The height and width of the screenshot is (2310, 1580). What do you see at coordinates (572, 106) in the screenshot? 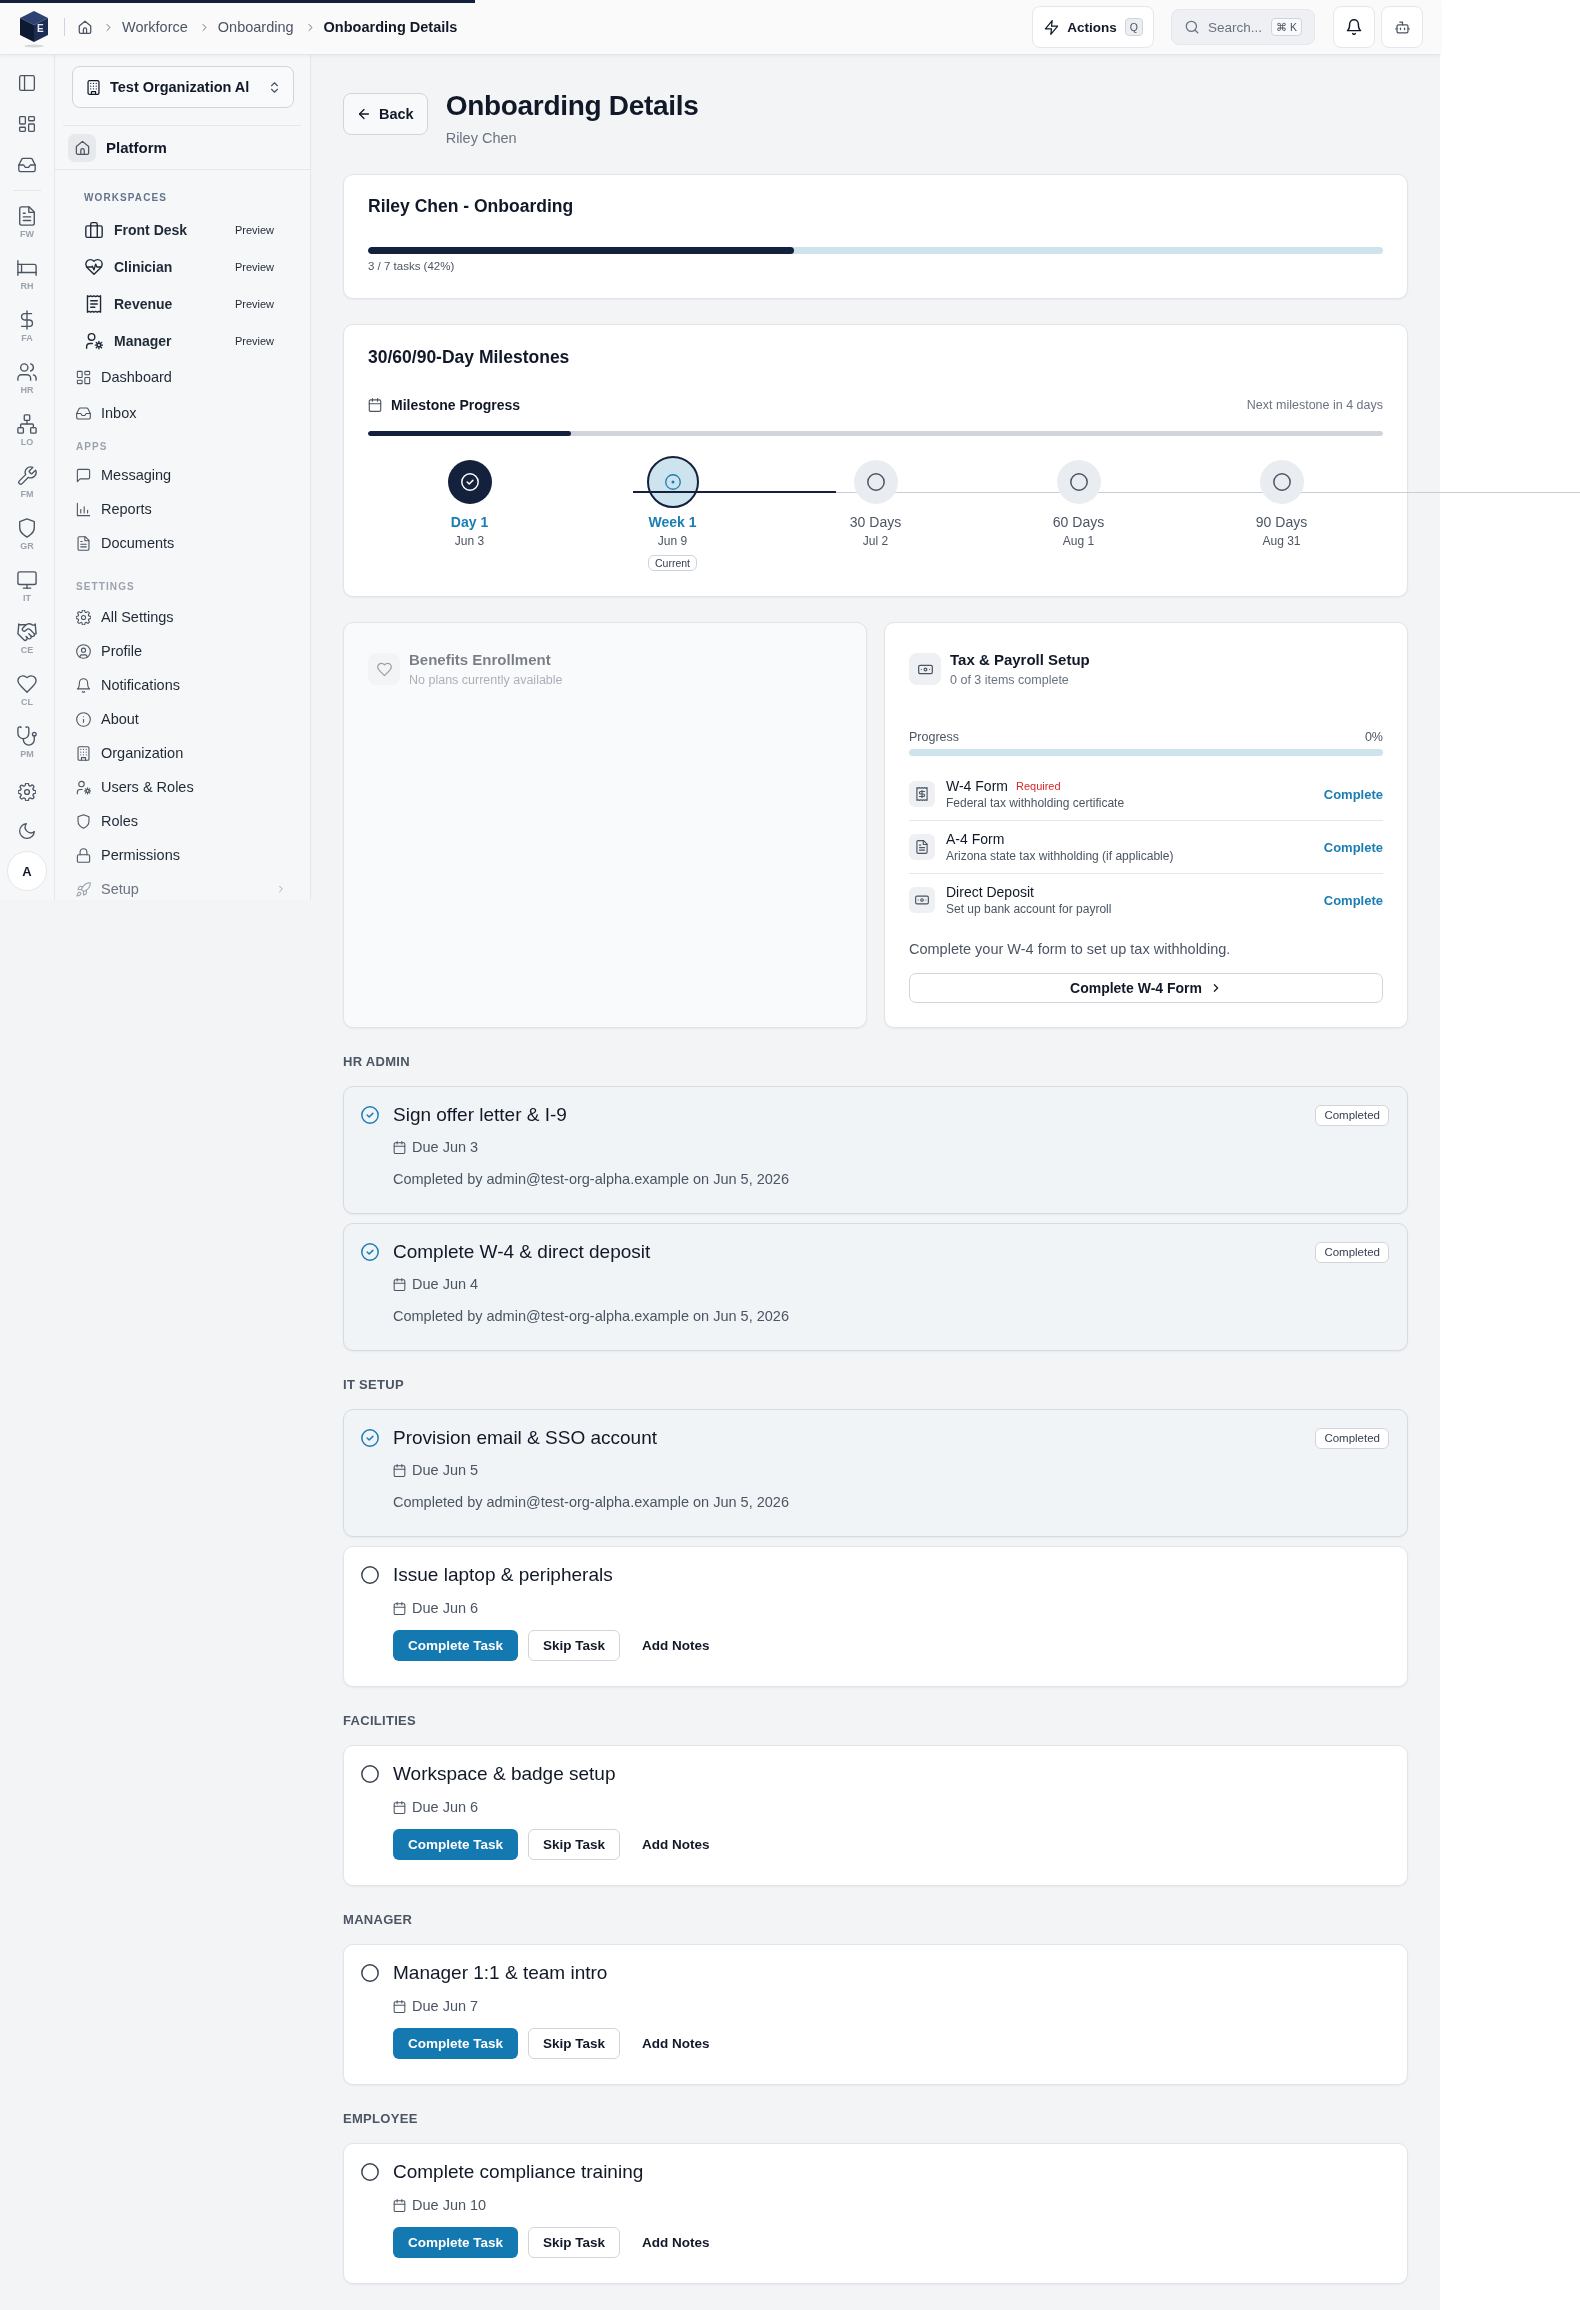
I see `page-title: Onboarding Details` at bounding box center [572, 106].